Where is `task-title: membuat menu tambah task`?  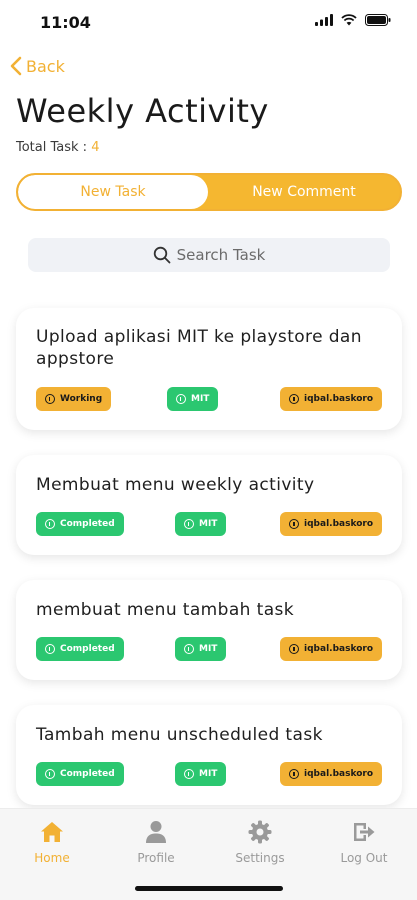
task-title: membuat menu tambah task is located at coordinates (165, 610).